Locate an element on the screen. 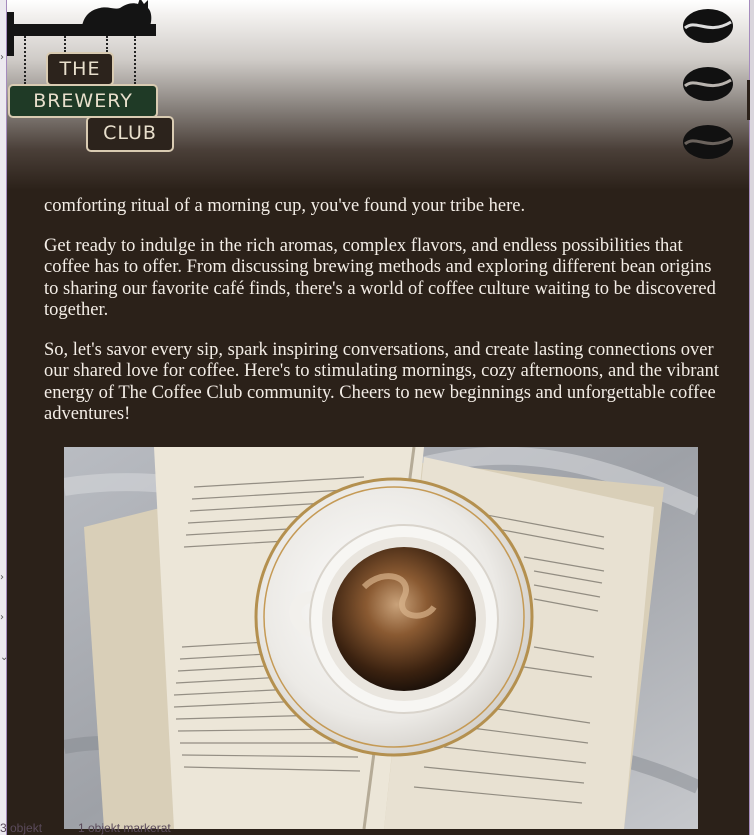  selection-count-label: 1 objekt markerat is located at coordinates (124, 828).